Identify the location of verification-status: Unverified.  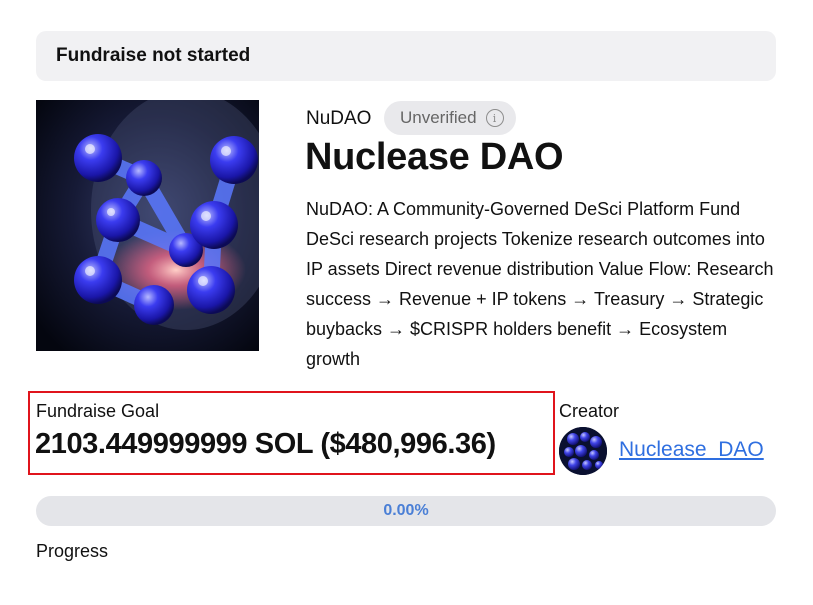
(438, 117).